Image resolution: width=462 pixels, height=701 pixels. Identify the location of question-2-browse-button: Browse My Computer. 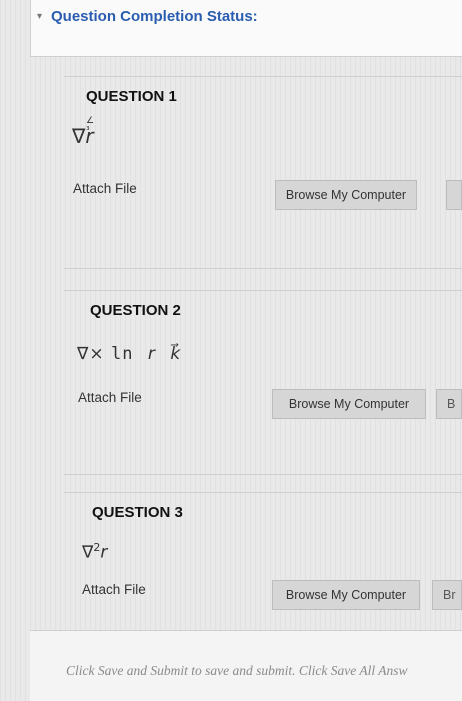
(349, 404).